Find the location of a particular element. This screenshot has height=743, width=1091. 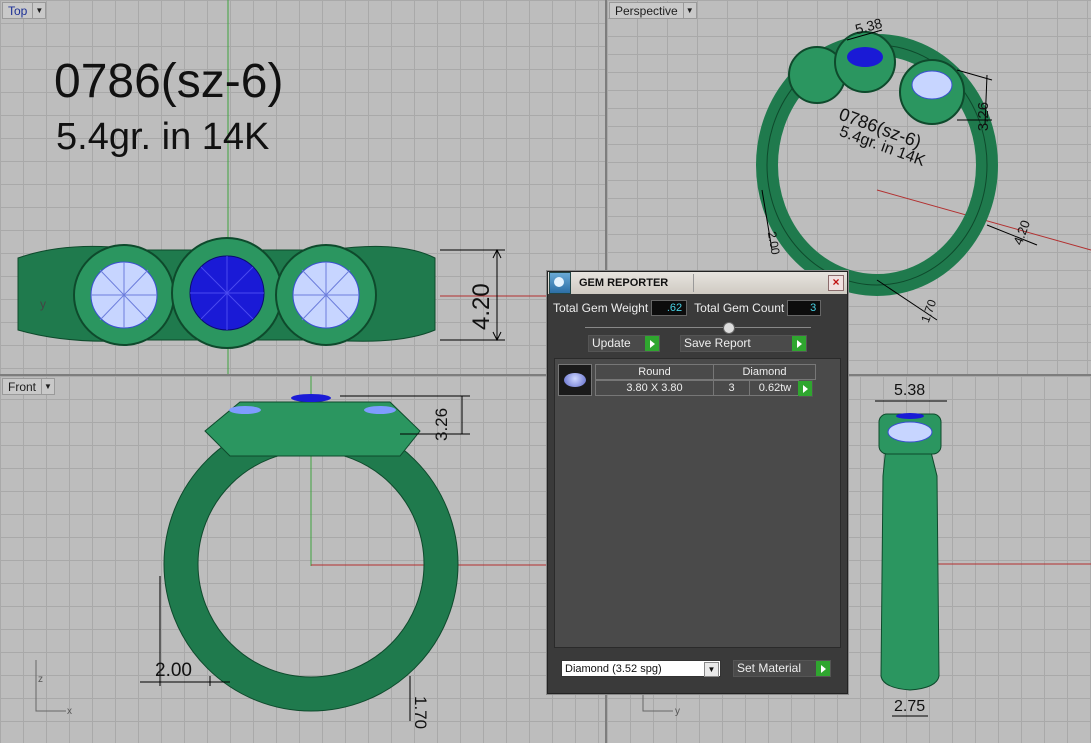

save-report-button-label: Save Report is located at coordinates (717, 343).